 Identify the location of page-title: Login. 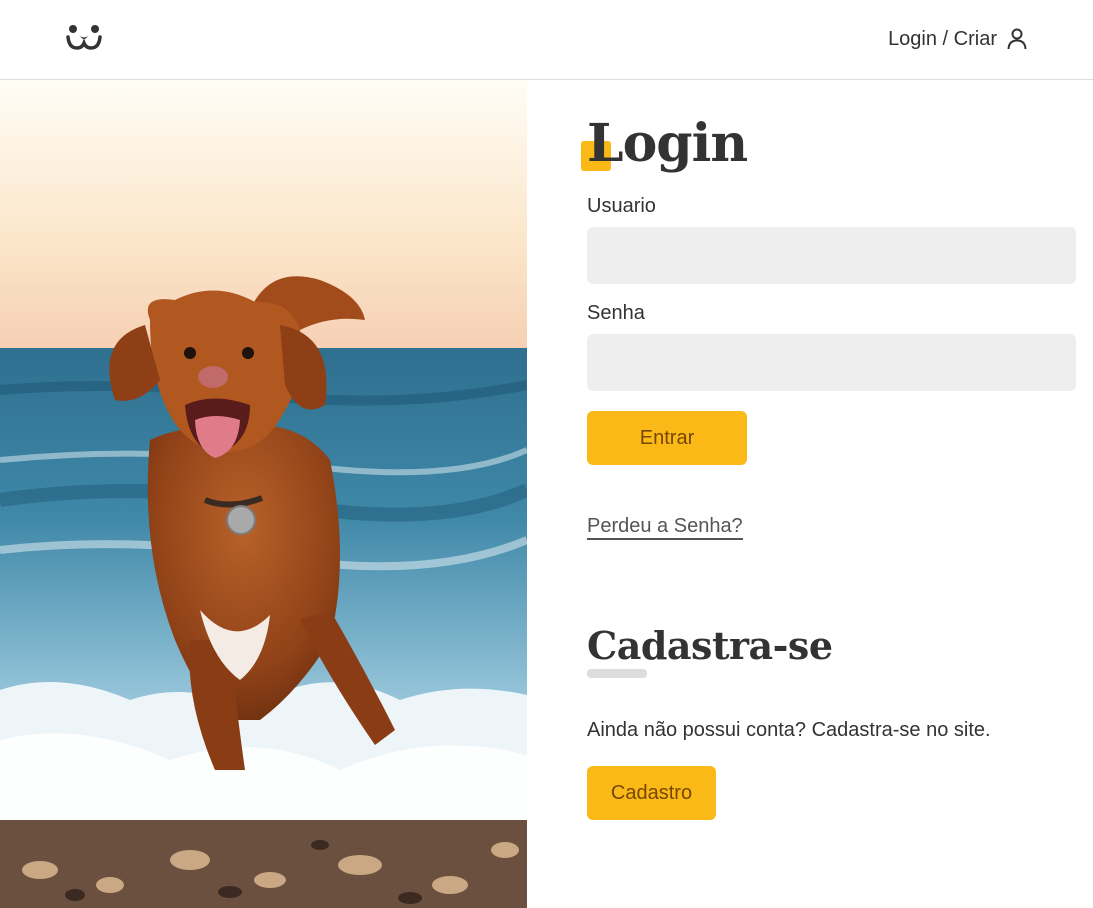
(667, 143).